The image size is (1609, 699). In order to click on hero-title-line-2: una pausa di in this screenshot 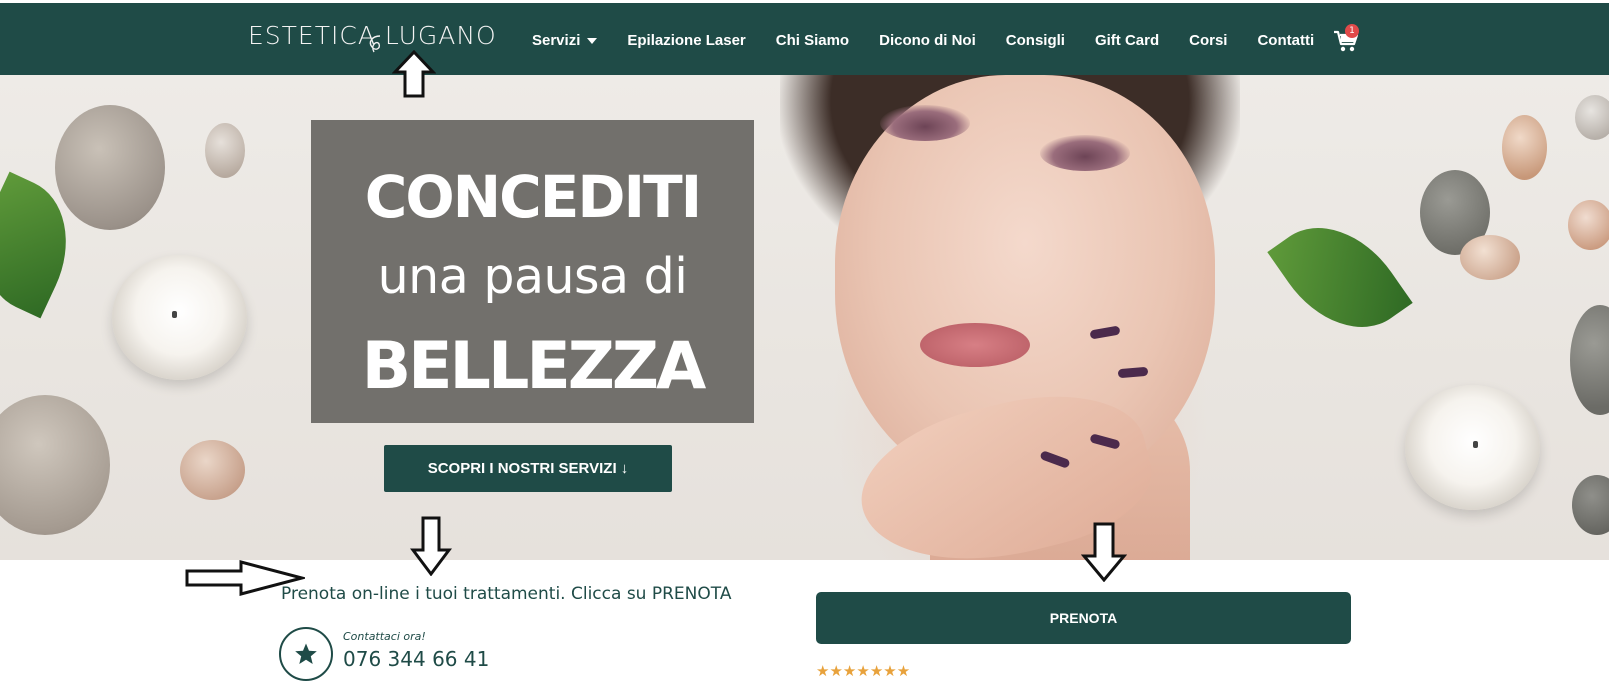, I will do `click(532, 276)`.